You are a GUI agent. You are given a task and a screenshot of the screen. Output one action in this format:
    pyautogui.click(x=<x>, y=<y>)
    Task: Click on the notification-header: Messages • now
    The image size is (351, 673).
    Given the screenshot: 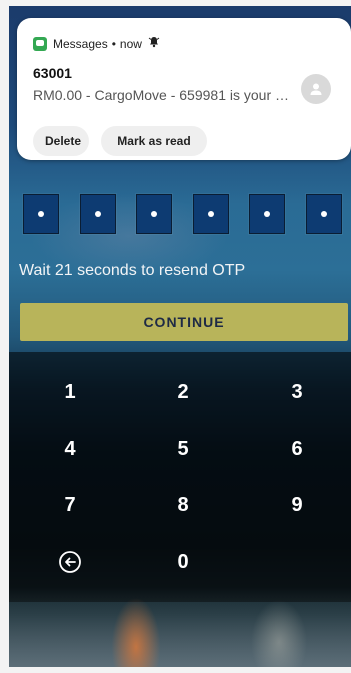 What is the action you would take?
    pyautogui.click(x=96, y=43)
    